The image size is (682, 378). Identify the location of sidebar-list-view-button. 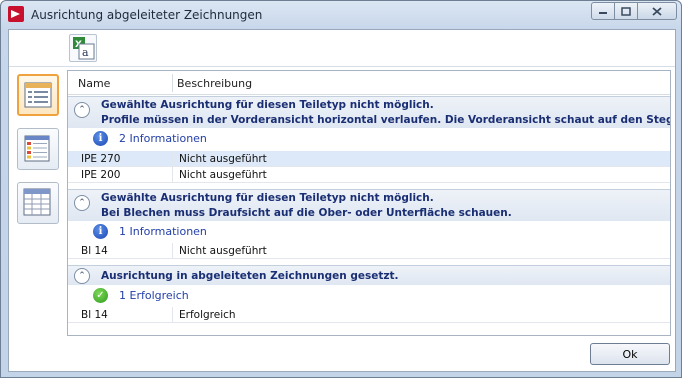
(38, 95).